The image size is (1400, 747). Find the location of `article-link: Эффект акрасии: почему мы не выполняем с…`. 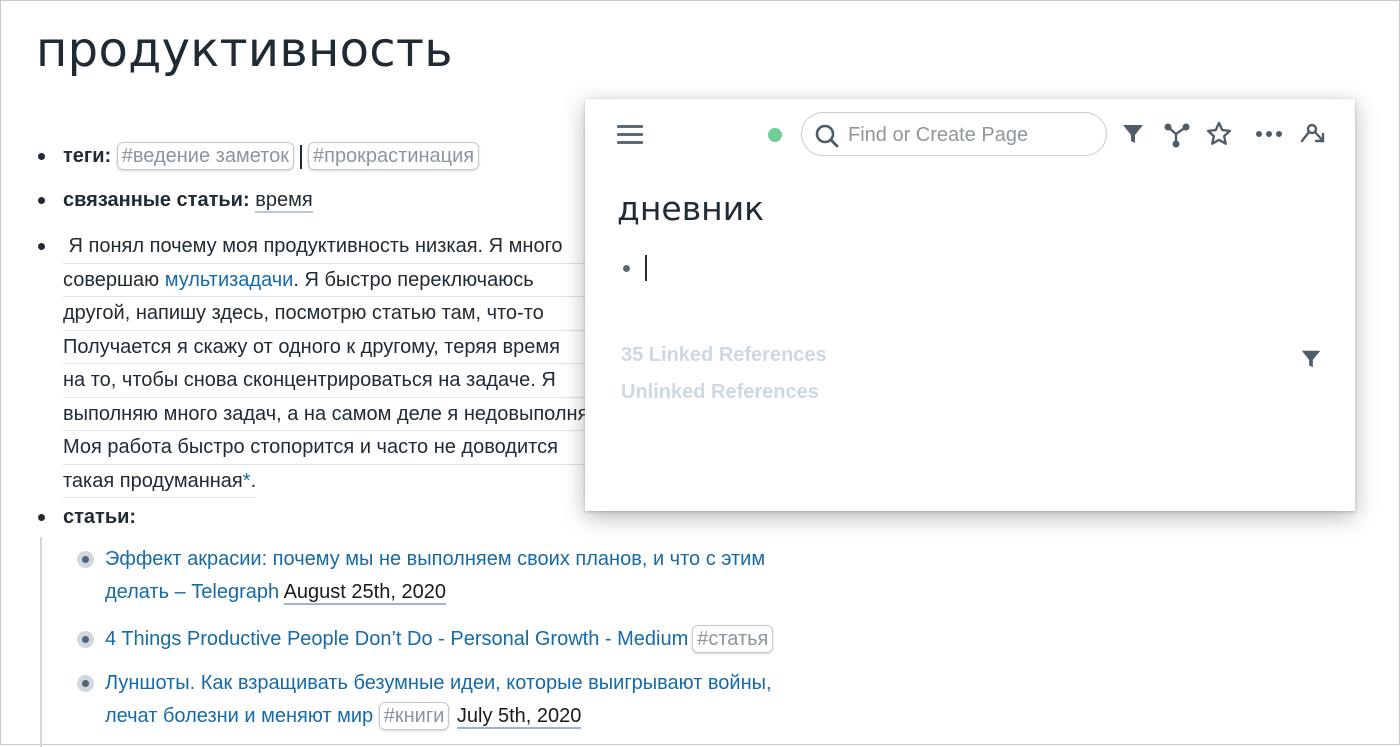

article-link: Эффект акрасии: почему мы не выполняем с… is located at coordinates (435, 559).